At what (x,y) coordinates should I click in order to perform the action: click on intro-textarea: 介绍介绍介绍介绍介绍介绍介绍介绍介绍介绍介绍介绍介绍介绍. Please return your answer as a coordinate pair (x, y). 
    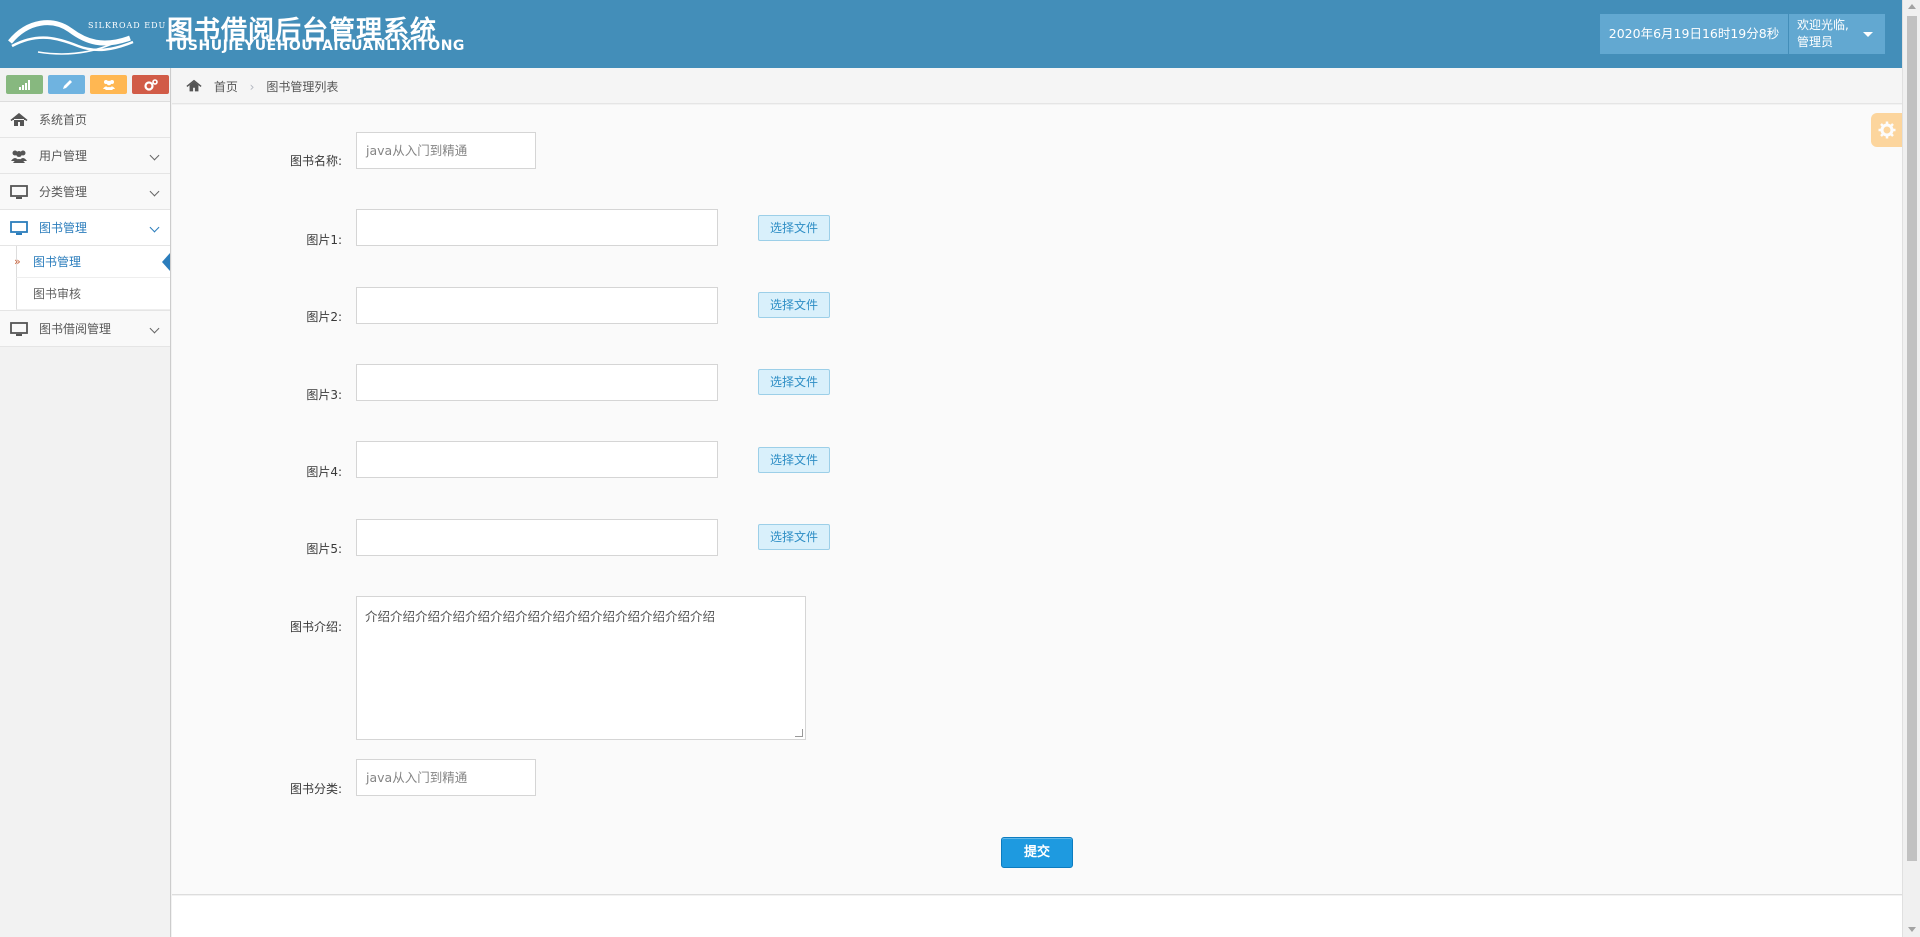
    Looking at the image, I should click on (581, 668).